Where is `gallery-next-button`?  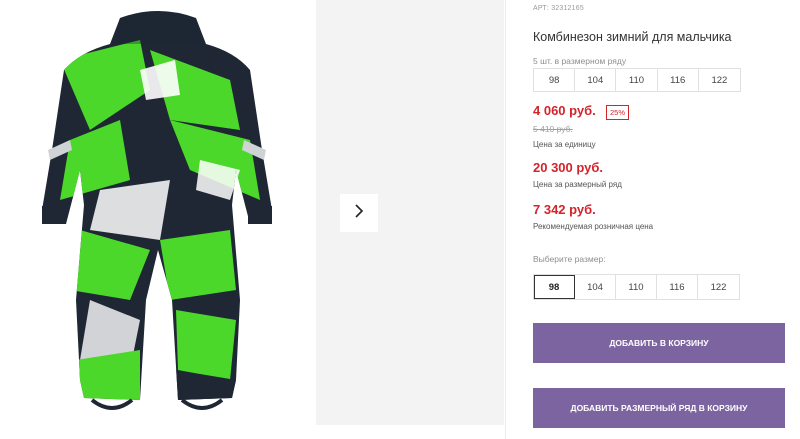
gallery-next-button is located at coordinates (359, 213).